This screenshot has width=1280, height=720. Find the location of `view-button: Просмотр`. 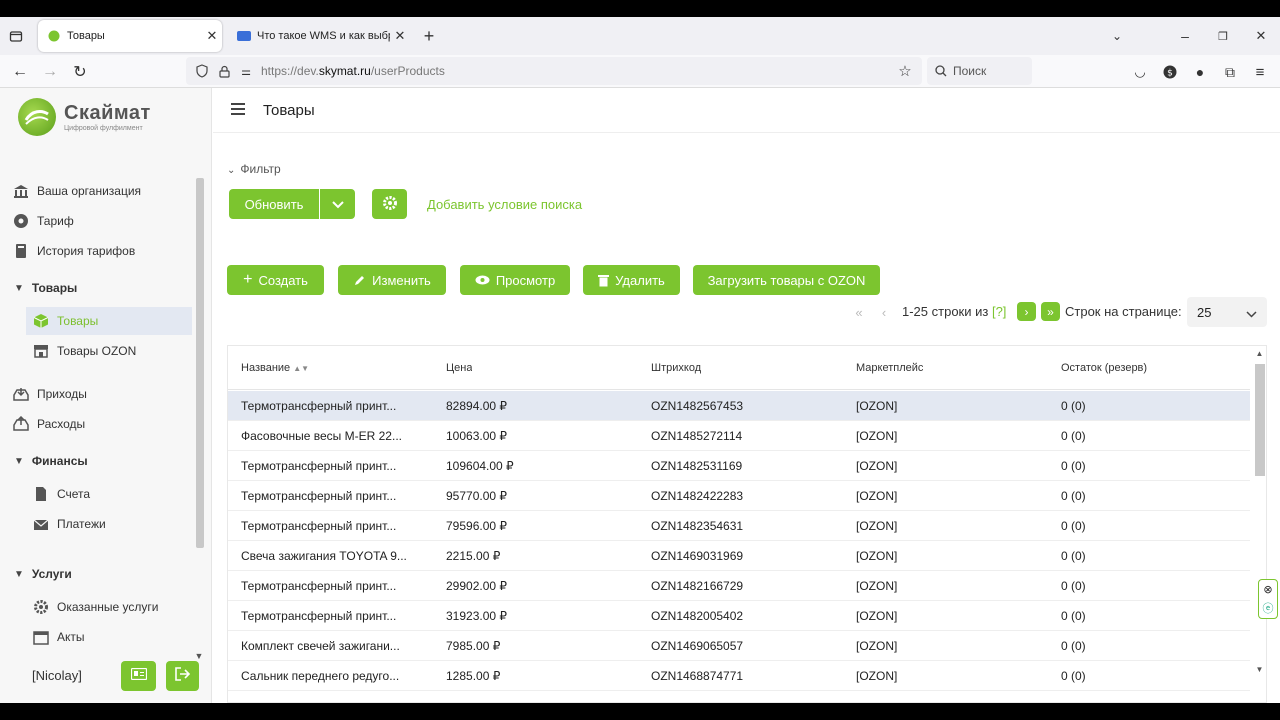

view-button: Просмотр is located at coordinates (515, 280).